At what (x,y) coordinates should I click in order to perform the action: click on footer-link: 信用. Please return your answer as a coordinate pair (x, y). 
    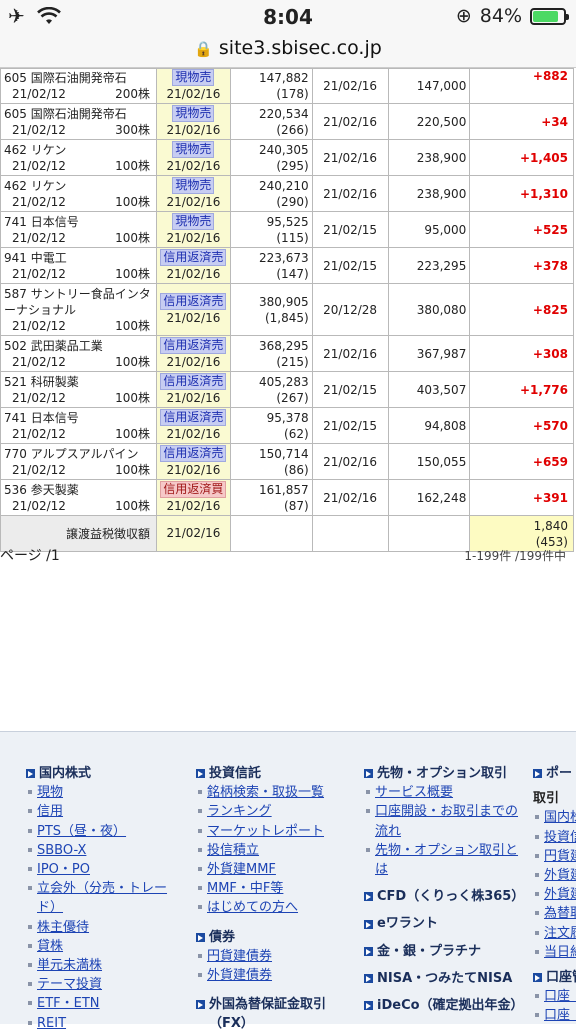
    Looking at the image, I should click on (106, 811).